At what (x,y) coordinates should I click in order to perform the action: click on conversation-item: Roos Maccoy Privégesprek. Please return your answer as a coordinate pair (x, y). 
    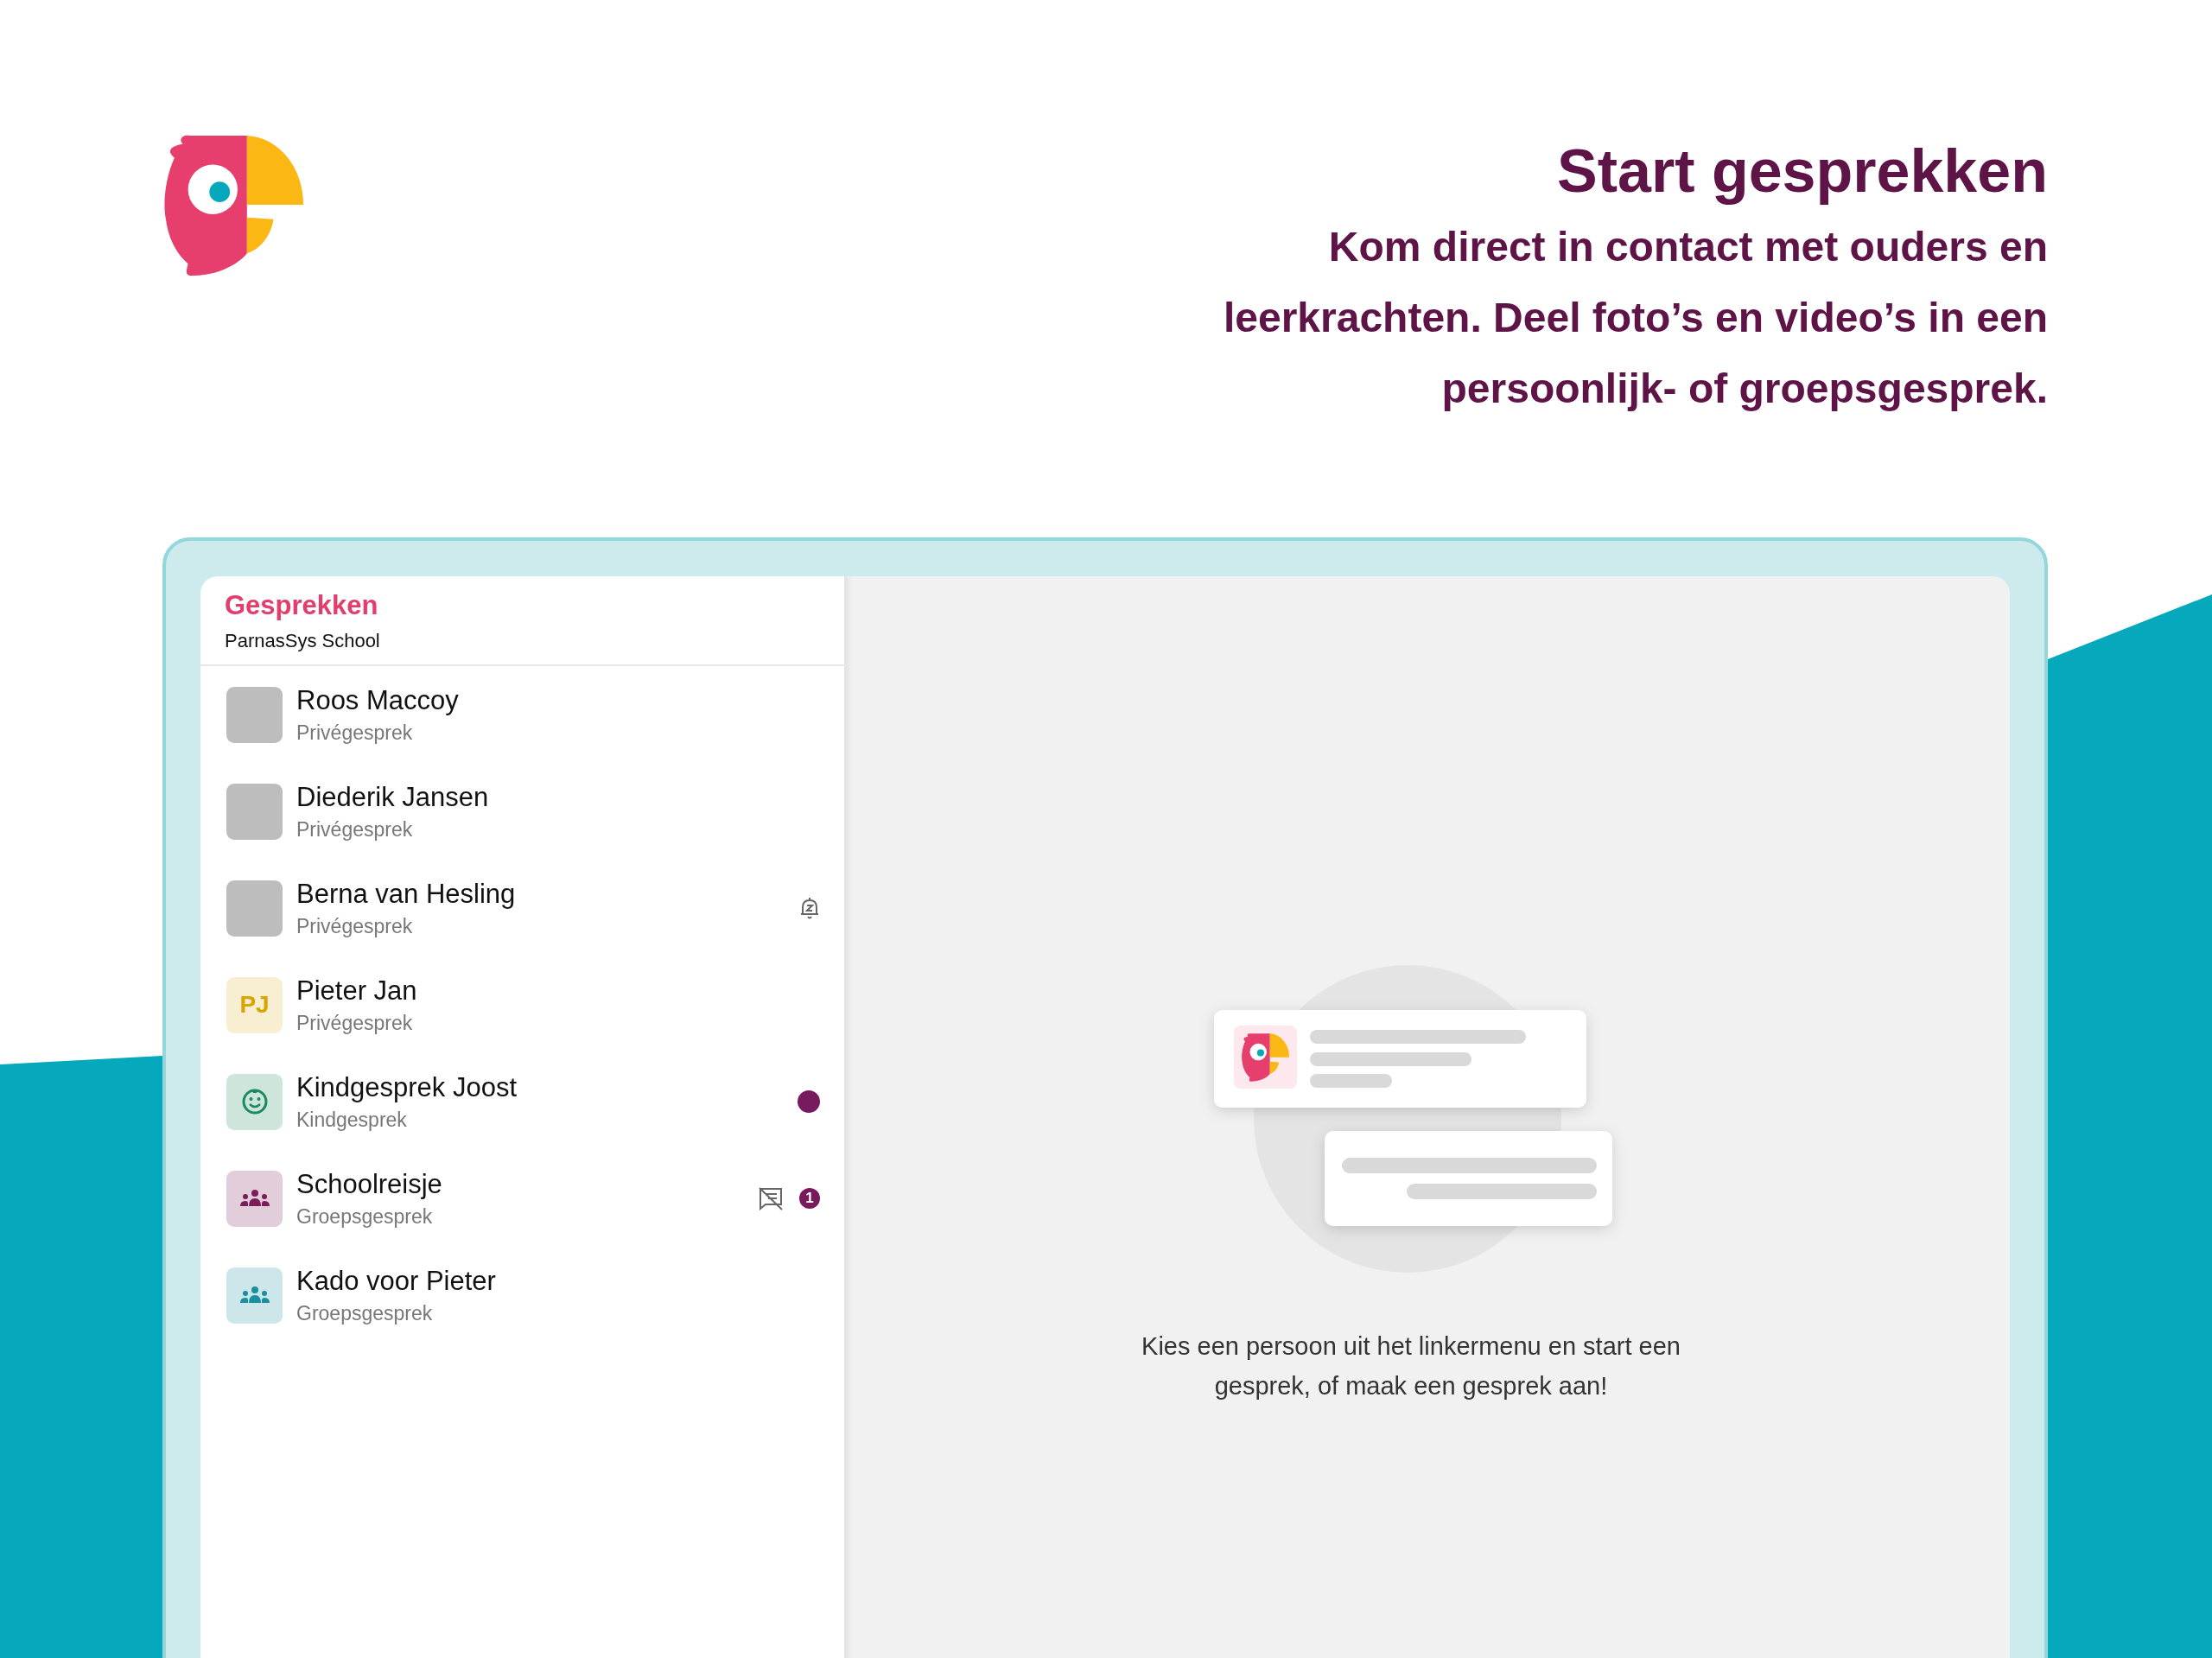
    Looking at the image, I should click on (522, 714).